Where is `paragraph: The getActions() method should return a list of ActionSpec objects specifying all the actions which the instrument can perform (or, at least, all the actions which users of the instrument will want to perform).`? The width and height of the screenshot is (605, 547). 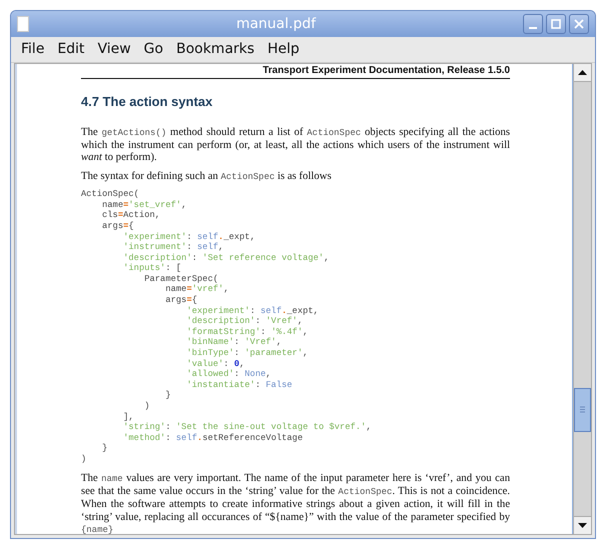 paragraph: The getActions() method should return a list of ActionSpec objects specifying all the actions which the instrument can perform (or, at least, all the actions which users of the instrument will want to perform). is located at coordinates (295, 145).